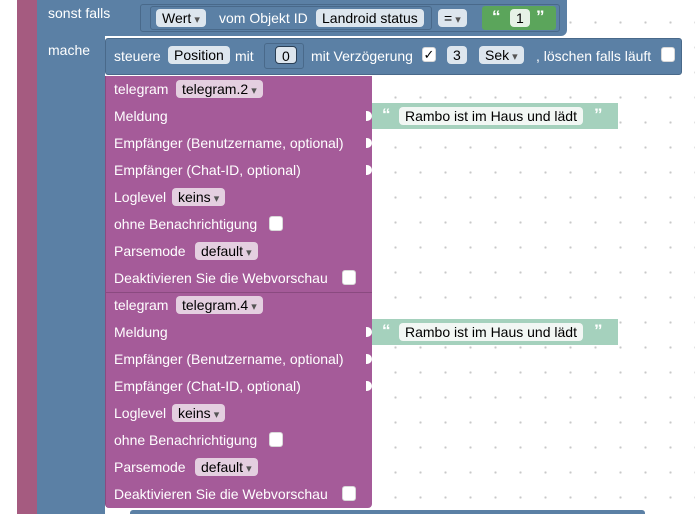 This screenshot has width=695, height=514. What do you see at coordinates (137, 56) in the screenshot?
I see `control-label: steuere` at bounding box center [137, 56].